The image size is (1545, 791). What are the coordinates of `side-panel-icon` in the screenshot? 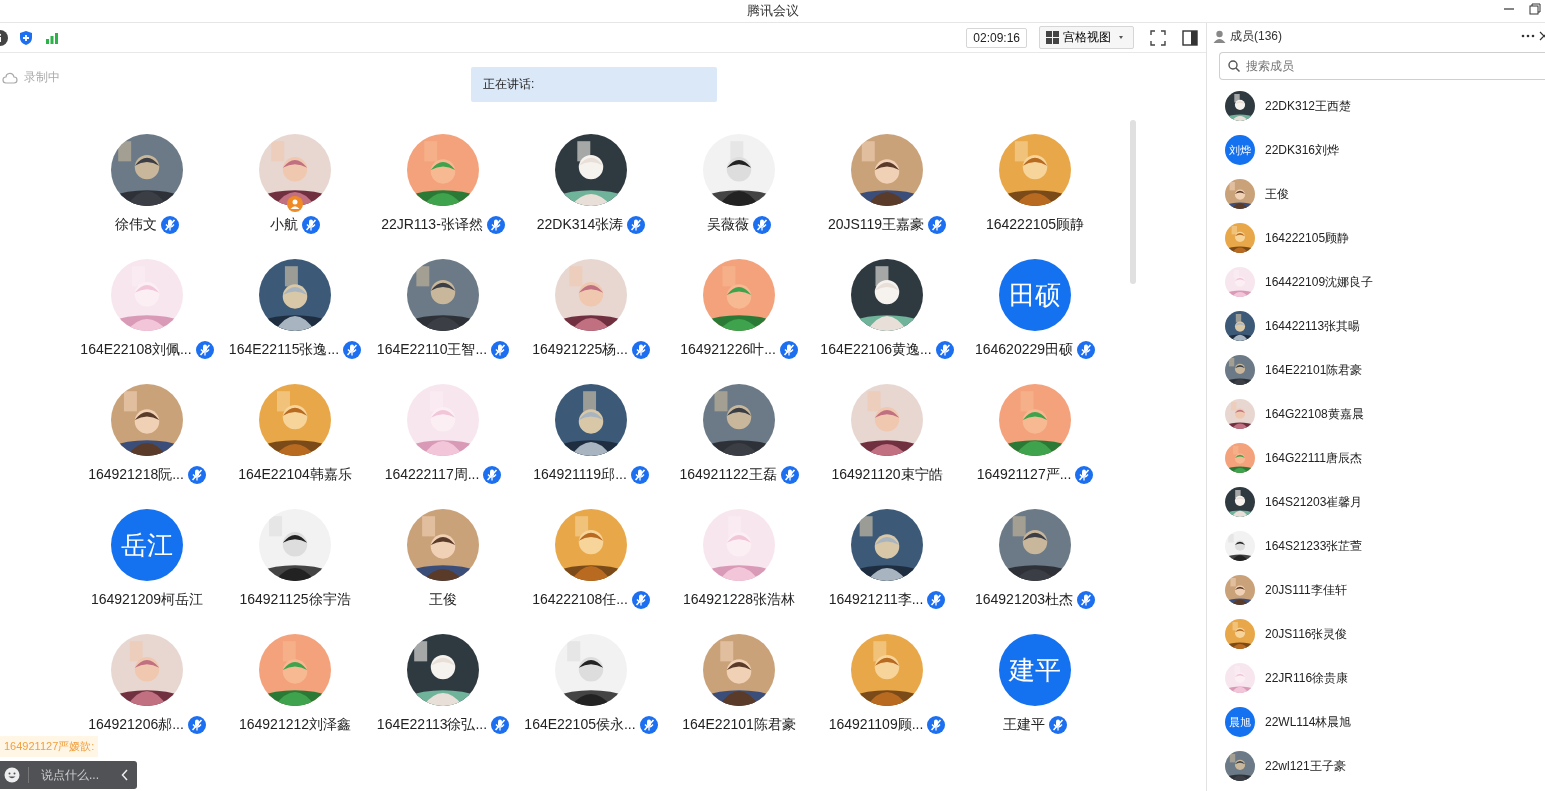 It's located at (1190, 37).